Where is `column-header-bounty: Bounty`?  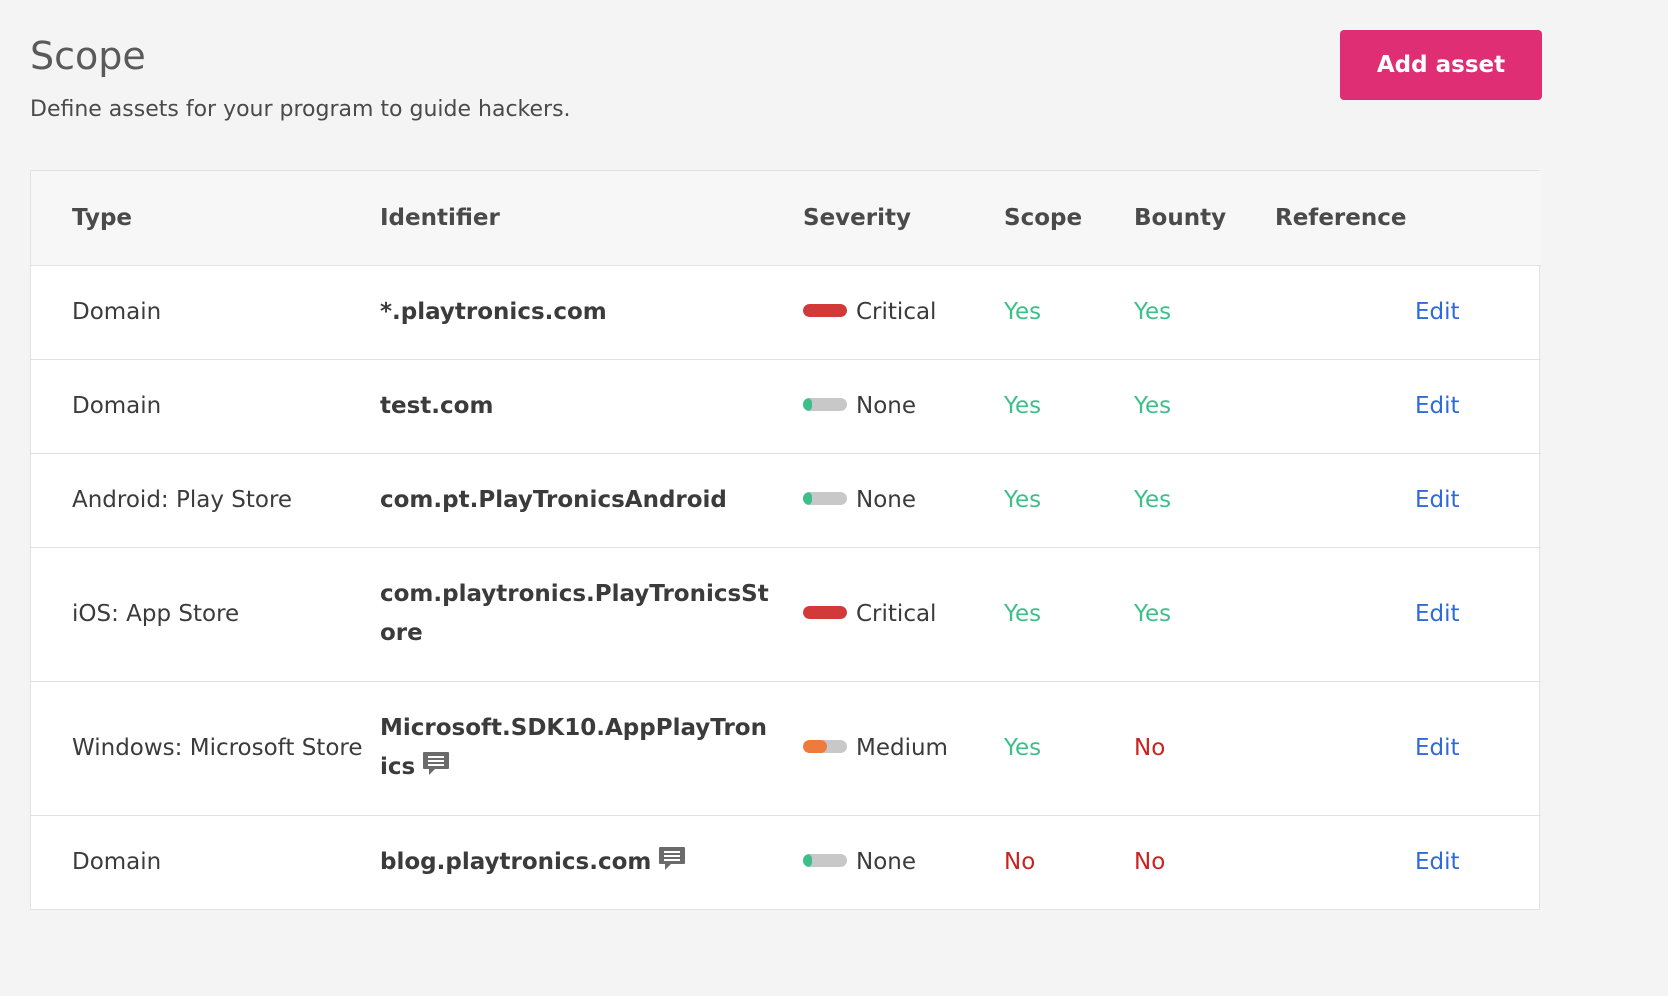
column-header-bounty: Bounty is located at coordinates (1204, 218).